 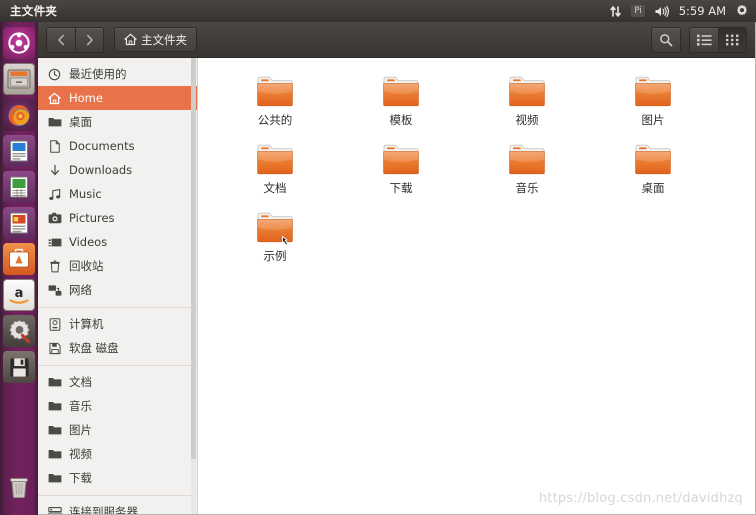 I want to click on volume-icon, so click(x=662, y=11).